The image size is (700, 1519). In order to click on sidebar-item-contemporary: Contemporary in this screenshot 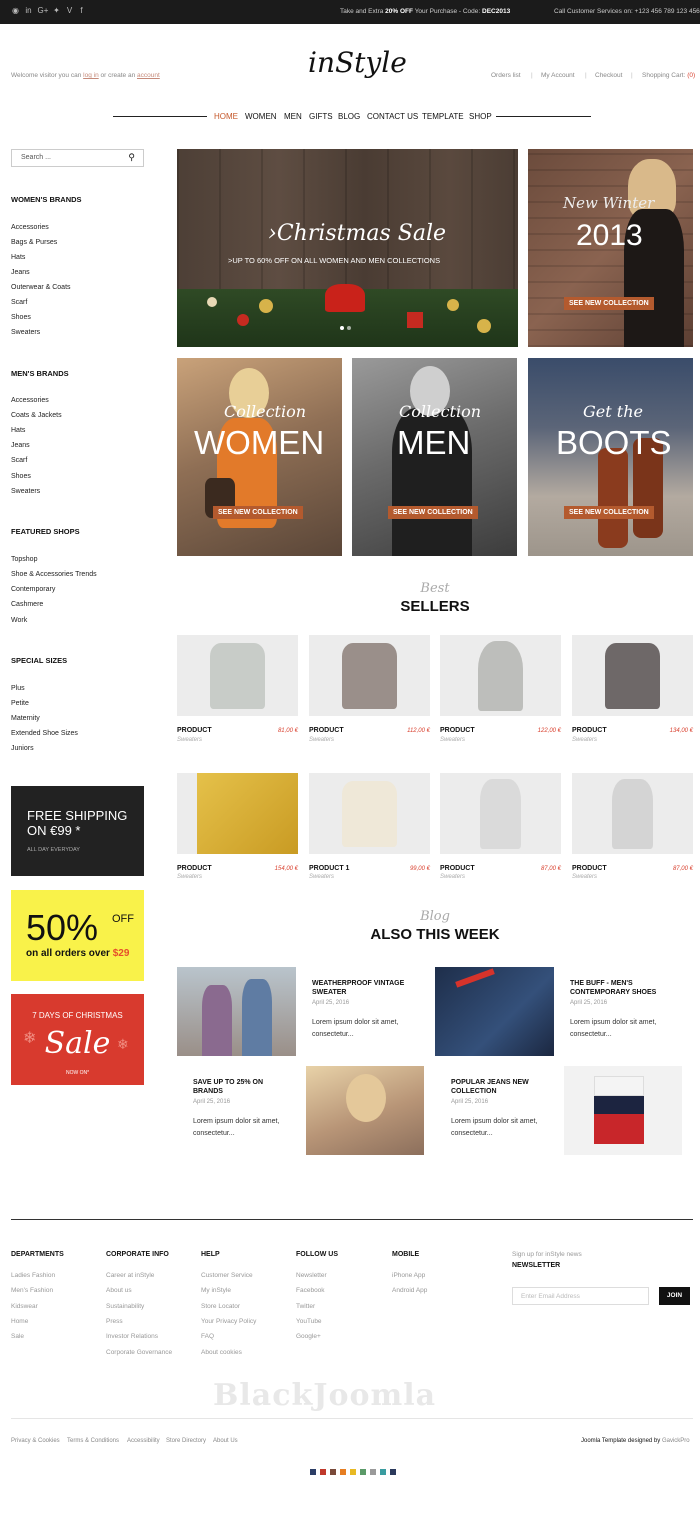, I will do `click(33, 589)`.